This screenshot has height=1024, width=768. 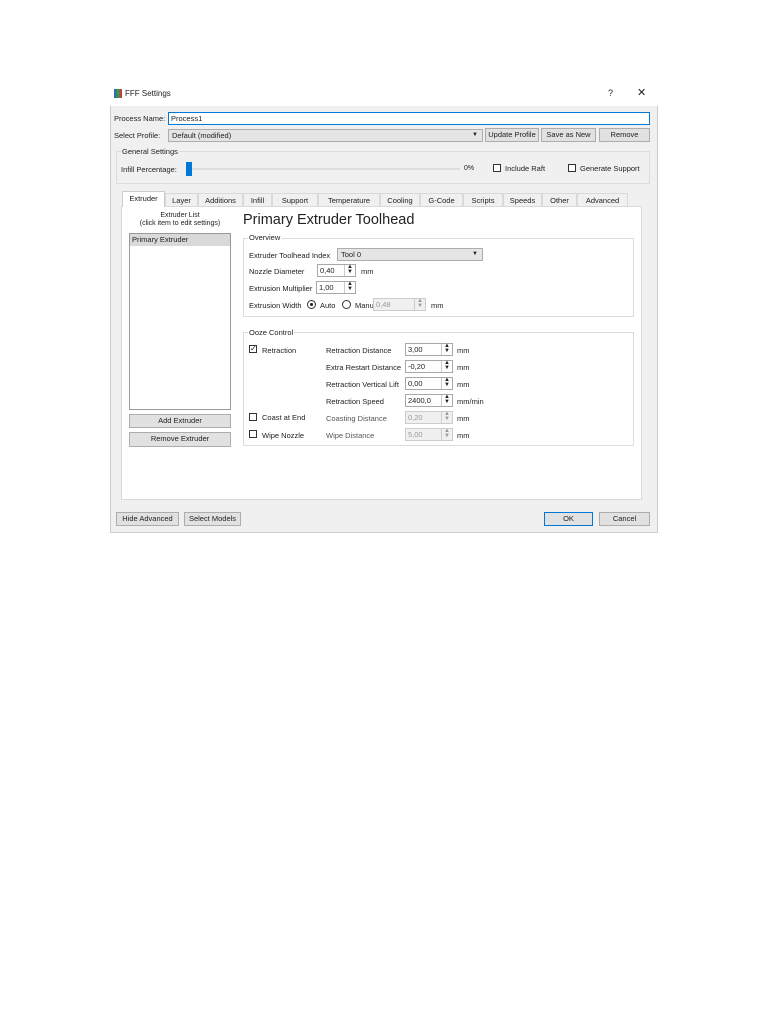 What do you see at coordinates (415, 434) in the screenshot?
I see `ooze-row-value: 5,00` at bounding box center [415, 434].